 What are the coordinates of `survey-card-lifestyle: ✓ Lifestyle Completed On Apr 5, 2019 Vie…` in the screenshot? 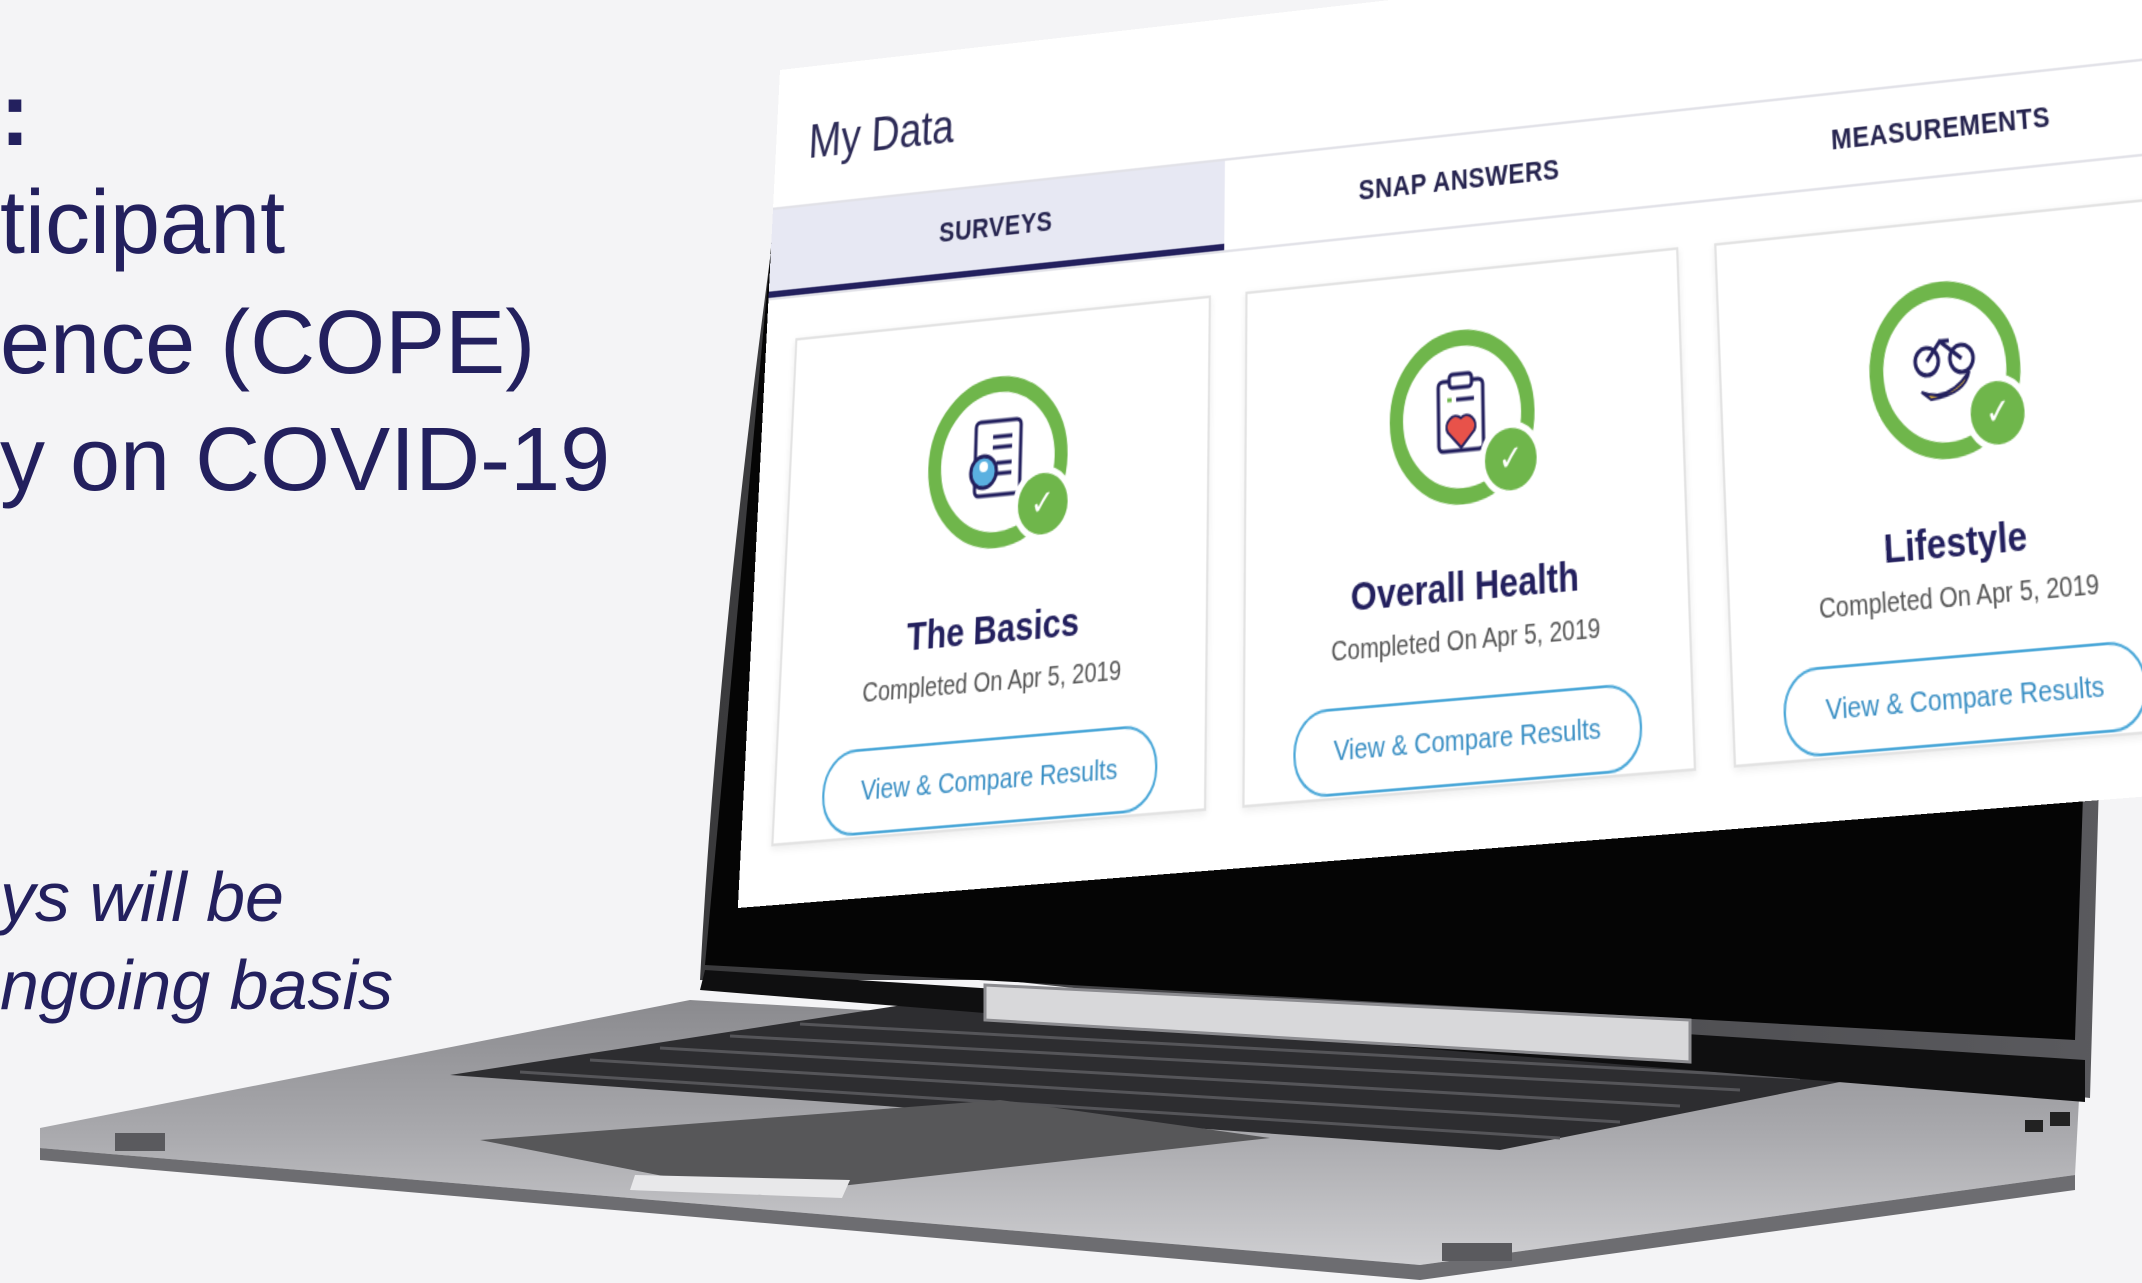 It's located at (1927, 482).